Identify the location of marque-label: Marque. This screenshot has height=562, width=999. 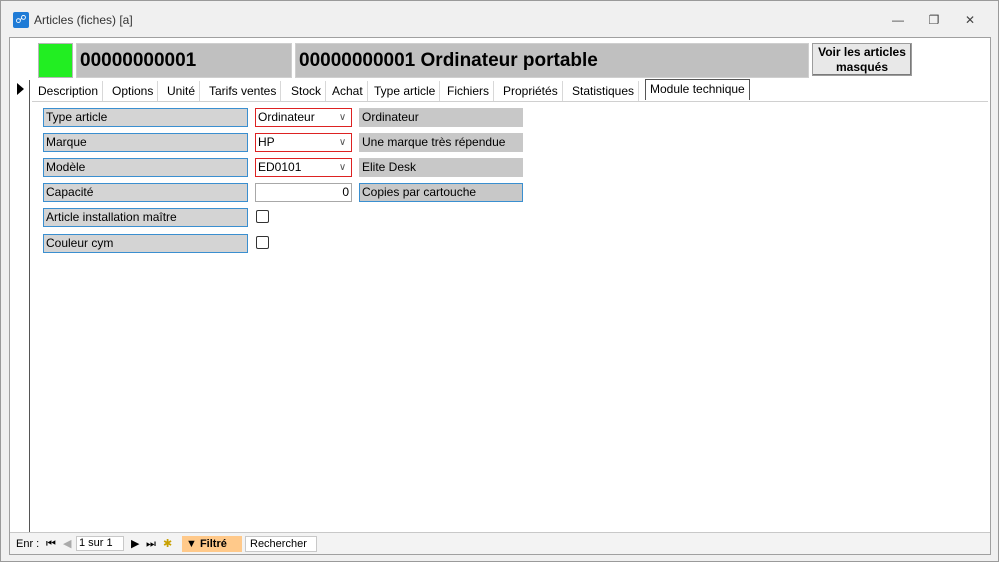
(145, 142).